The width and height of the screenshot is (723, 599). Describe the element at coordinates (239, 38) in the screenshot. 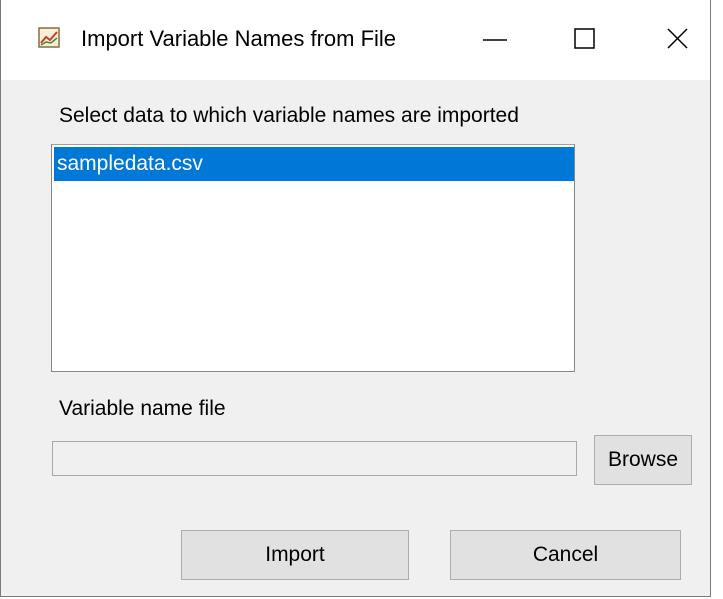

I see `window-title: Import Variable Names from File` at that location.